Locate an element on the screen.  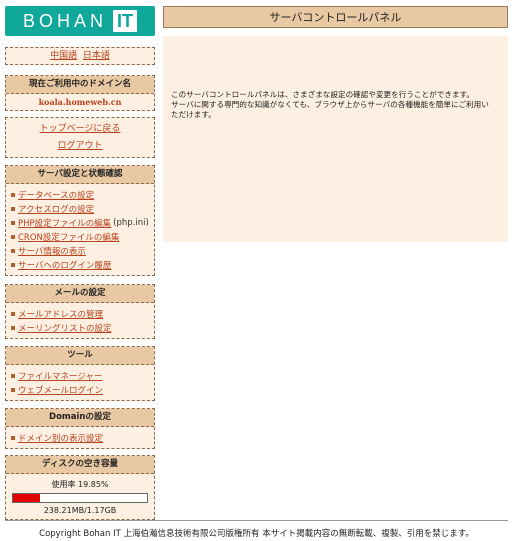
menu-item-server-info: サーバ情報の表示 is located at coordinates (82, 251).